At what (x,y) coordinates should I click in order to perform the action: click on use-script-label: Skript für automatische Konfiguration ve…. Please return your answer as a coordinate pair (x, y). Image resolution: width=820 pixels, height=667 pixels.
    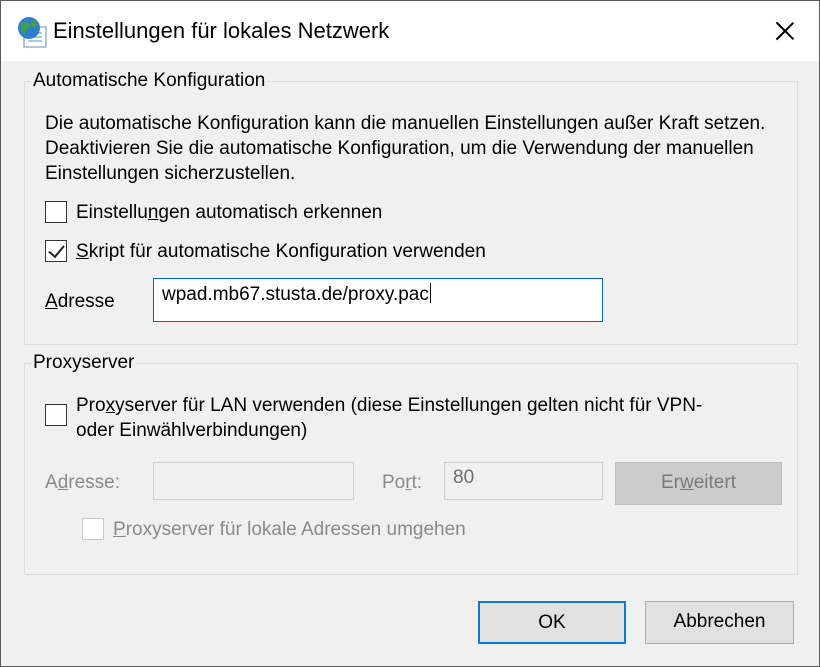
    Looking at the image, I should click on (281, 251).